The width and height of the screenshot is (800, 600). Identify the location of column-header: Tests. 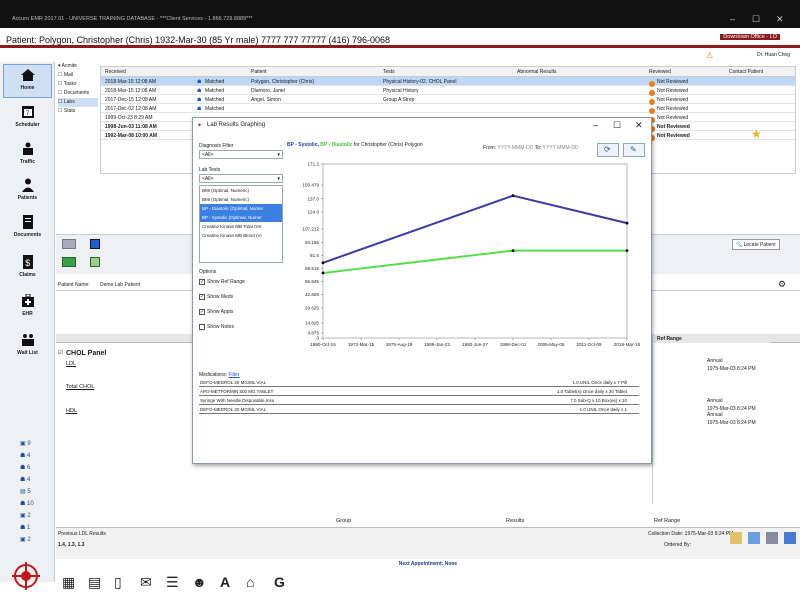
(389, 72).